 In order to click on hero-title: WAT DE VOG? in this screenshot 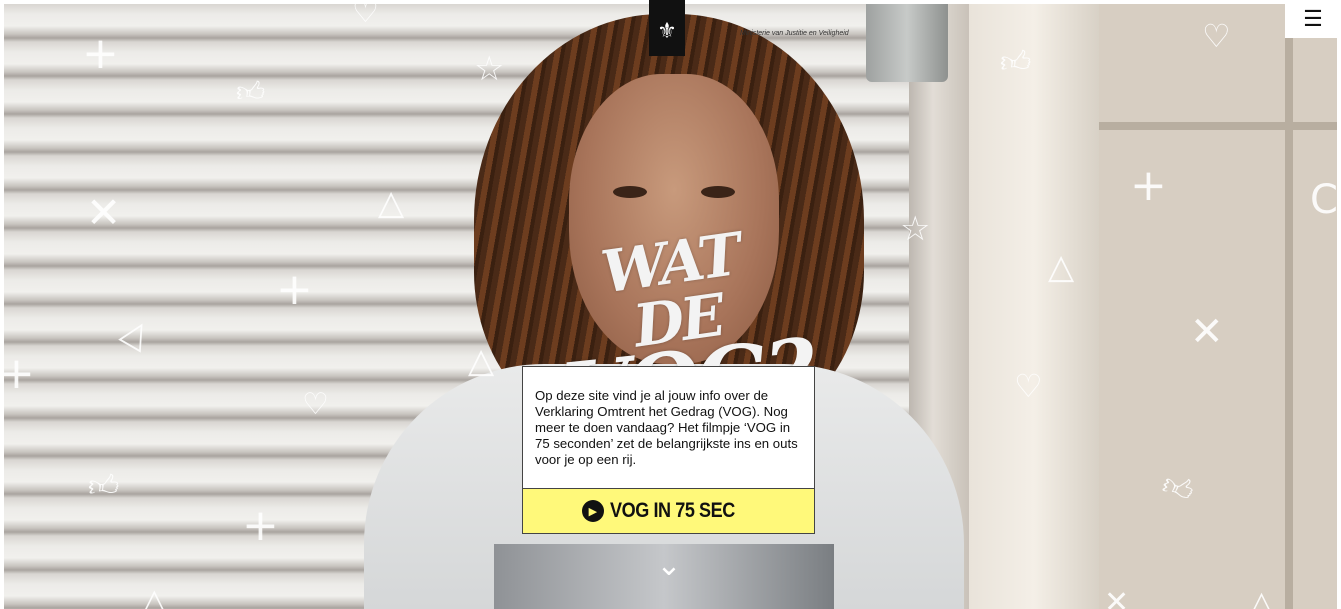, I will do `click(687, 333)`.